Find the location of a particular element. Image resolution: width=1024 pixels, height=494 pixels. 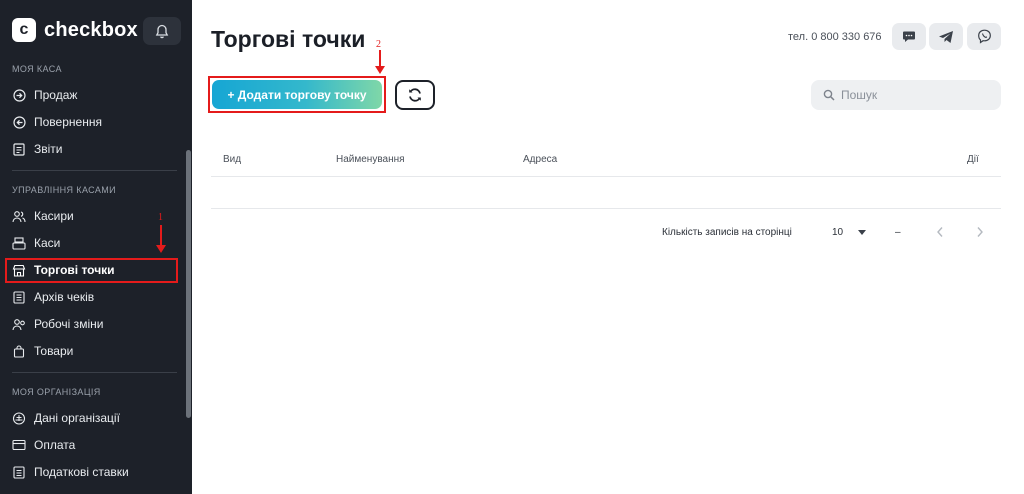

sidebar-item-label: Продаж is located at coordinates (56, 95).